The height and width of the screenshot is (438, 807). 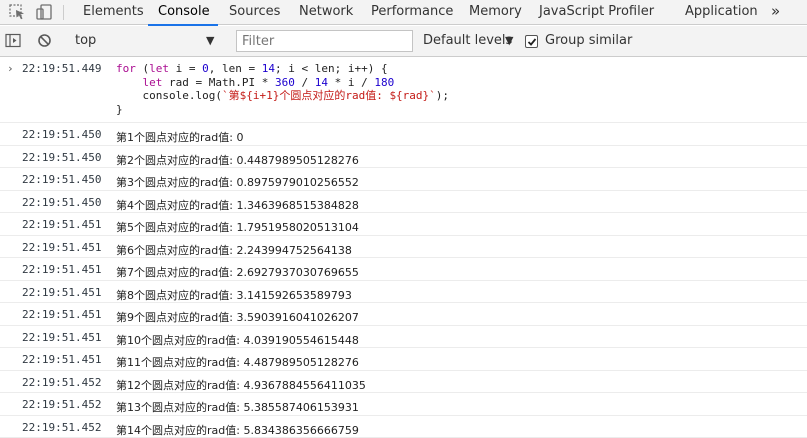 What do you see at coordinates (205, 68) in the screenshot?
I see `code-number: 0` at bounding box center [205, 68].